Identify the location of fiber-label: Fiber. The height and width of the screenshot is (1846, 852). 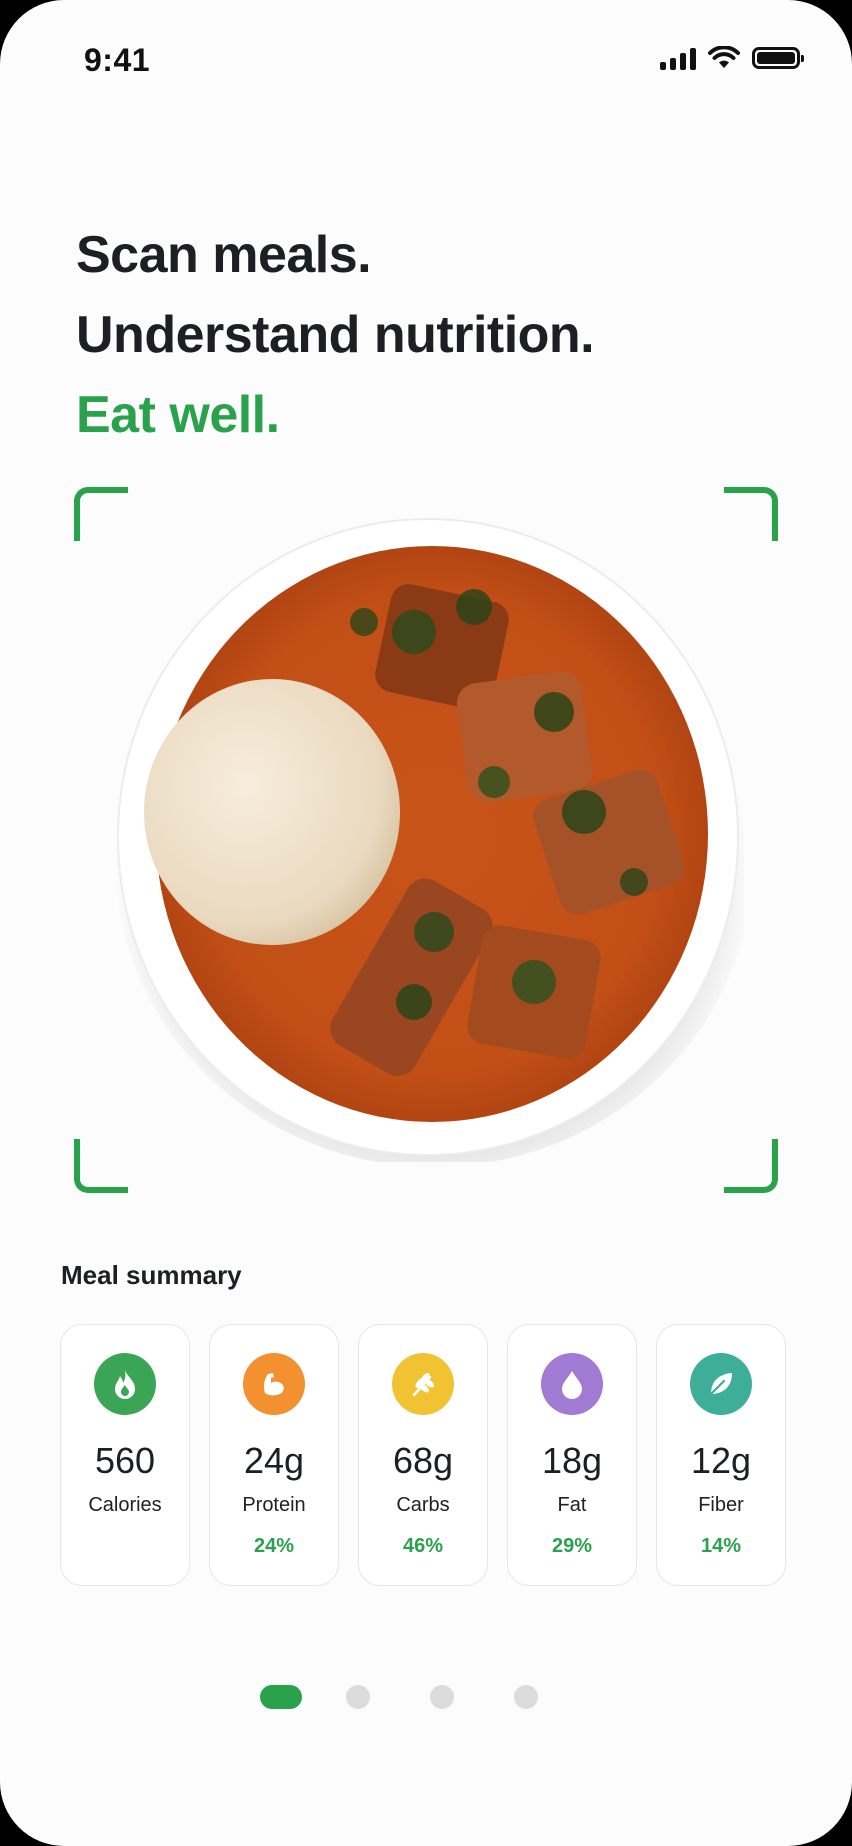
(721, 1505).